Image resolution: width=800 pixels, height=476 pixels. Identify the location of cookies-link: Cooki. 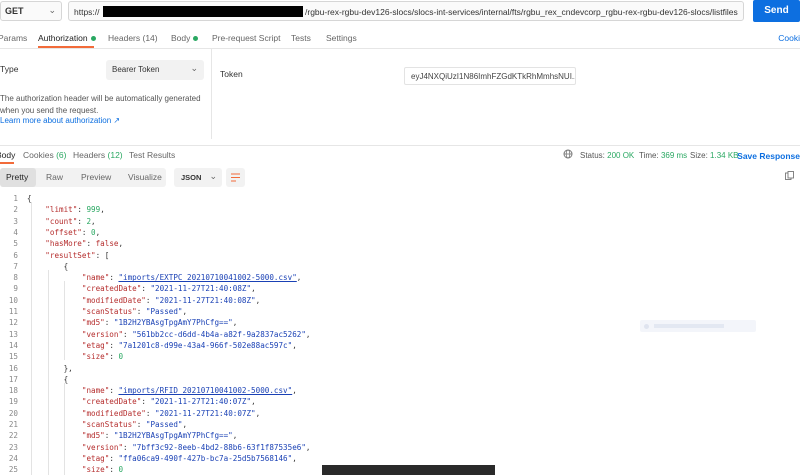
(789, 38).